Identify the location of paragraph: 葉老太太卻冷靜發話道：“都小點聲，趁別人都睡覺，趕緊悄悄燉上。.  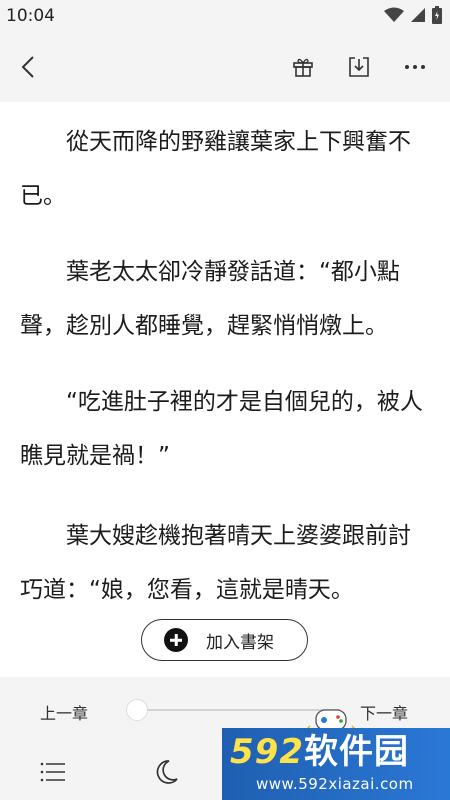
(210, 299).